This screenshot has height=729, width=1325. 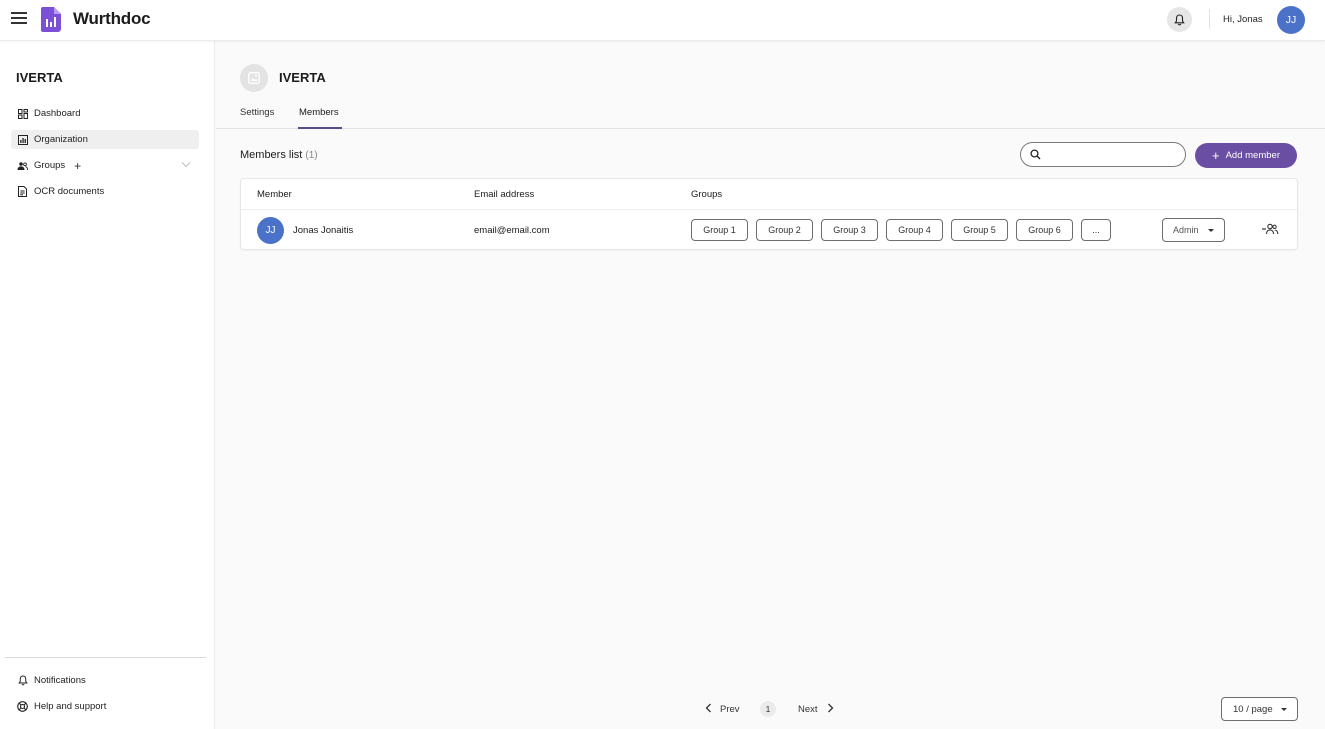 I want to click on group-chip: Group 6, so click(x=1044, y=230).